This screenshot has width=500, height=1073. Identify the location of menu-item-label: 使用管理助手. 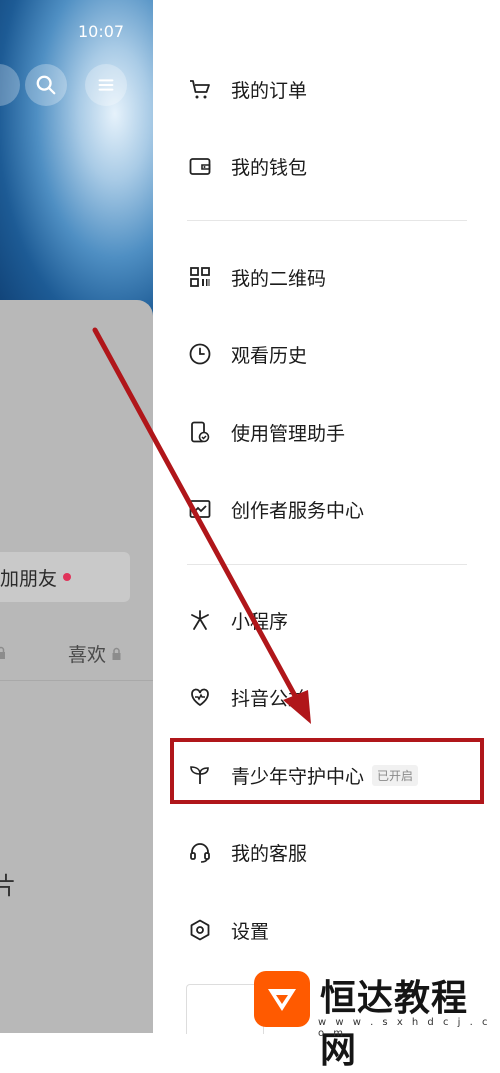
(288, 433).